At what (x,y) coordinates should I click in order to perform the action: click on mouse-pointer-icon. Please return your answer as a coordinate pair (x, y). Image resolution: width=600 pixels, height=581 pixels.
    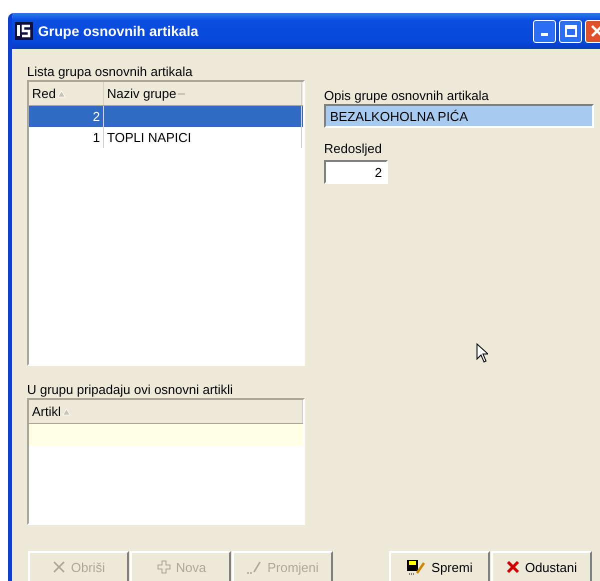
    Looking at the image, I should click on (482, 353).